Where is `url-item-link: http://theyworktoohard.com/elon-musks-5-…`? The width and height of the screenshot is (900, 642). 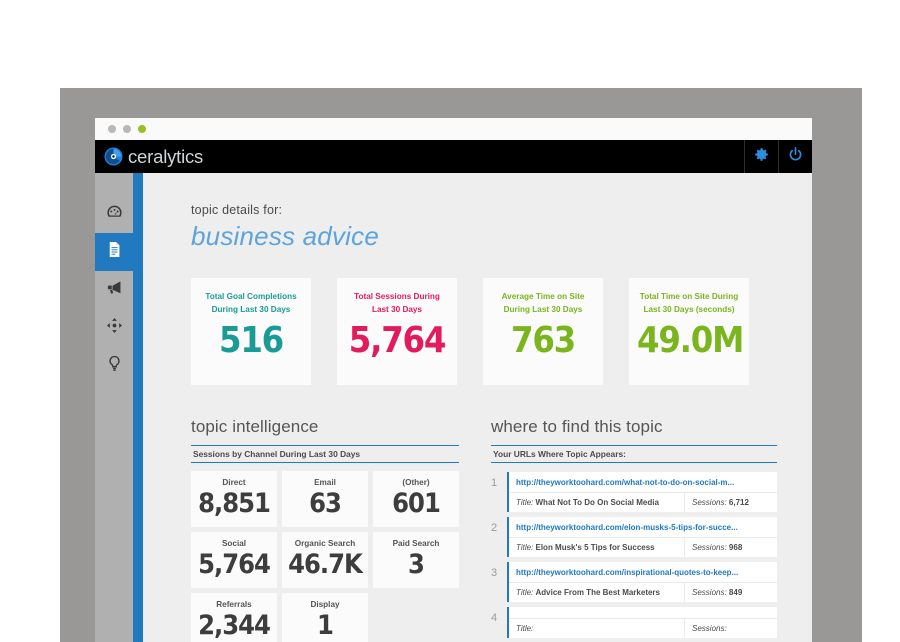 url-item-link: http://theyworktoohard.com/elon-musks-5-… is located at coordinates (643, 527).